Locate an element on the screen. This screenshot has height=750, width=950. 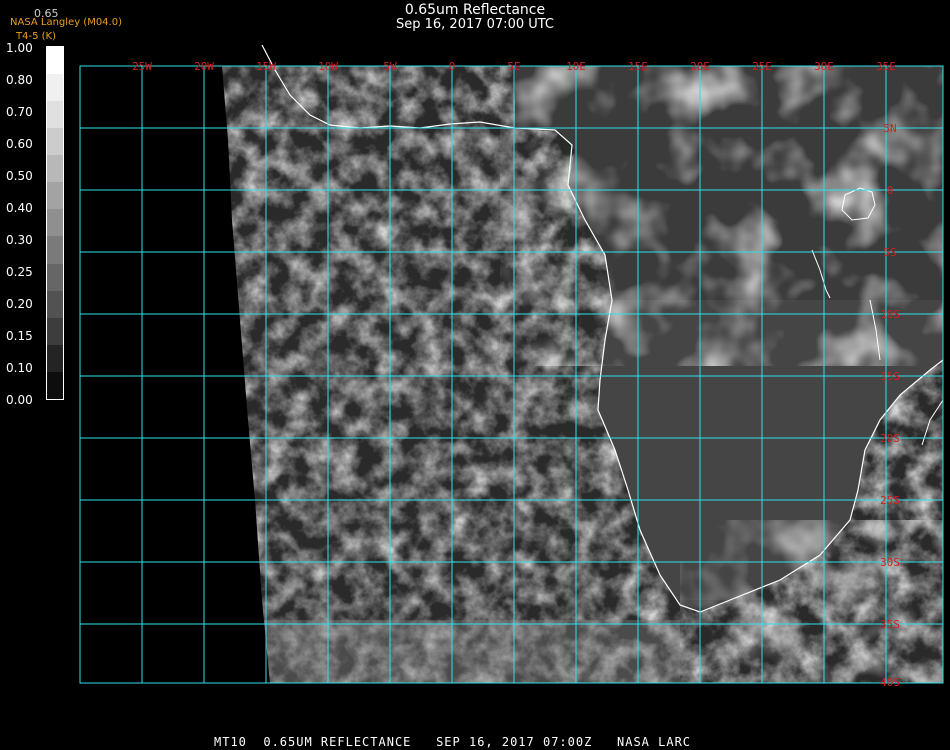
longitude-label: 0 is located at coordinates (452, 66).